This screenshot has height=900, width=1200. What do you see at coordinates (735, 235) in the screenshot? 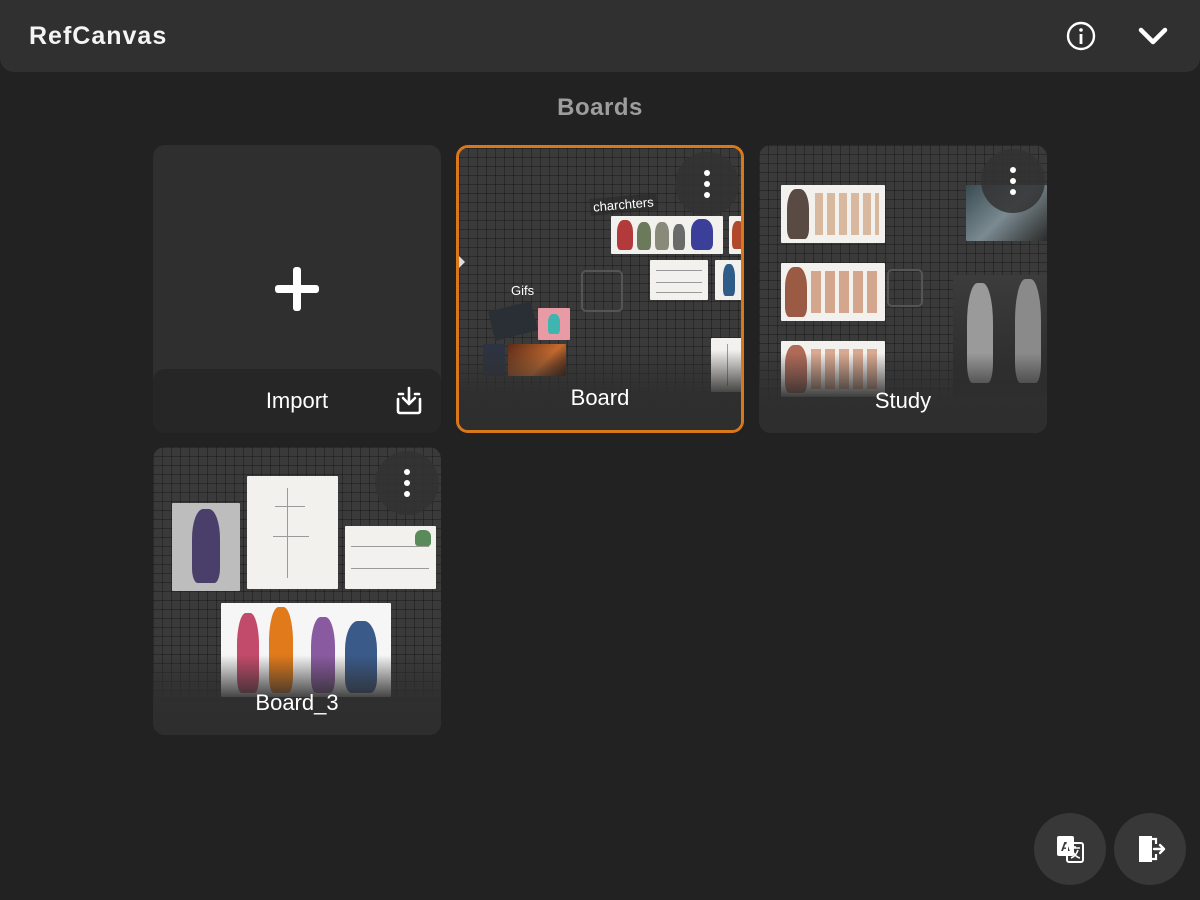
I see `character-thumbnail-small` at bounding box center [735, 235].